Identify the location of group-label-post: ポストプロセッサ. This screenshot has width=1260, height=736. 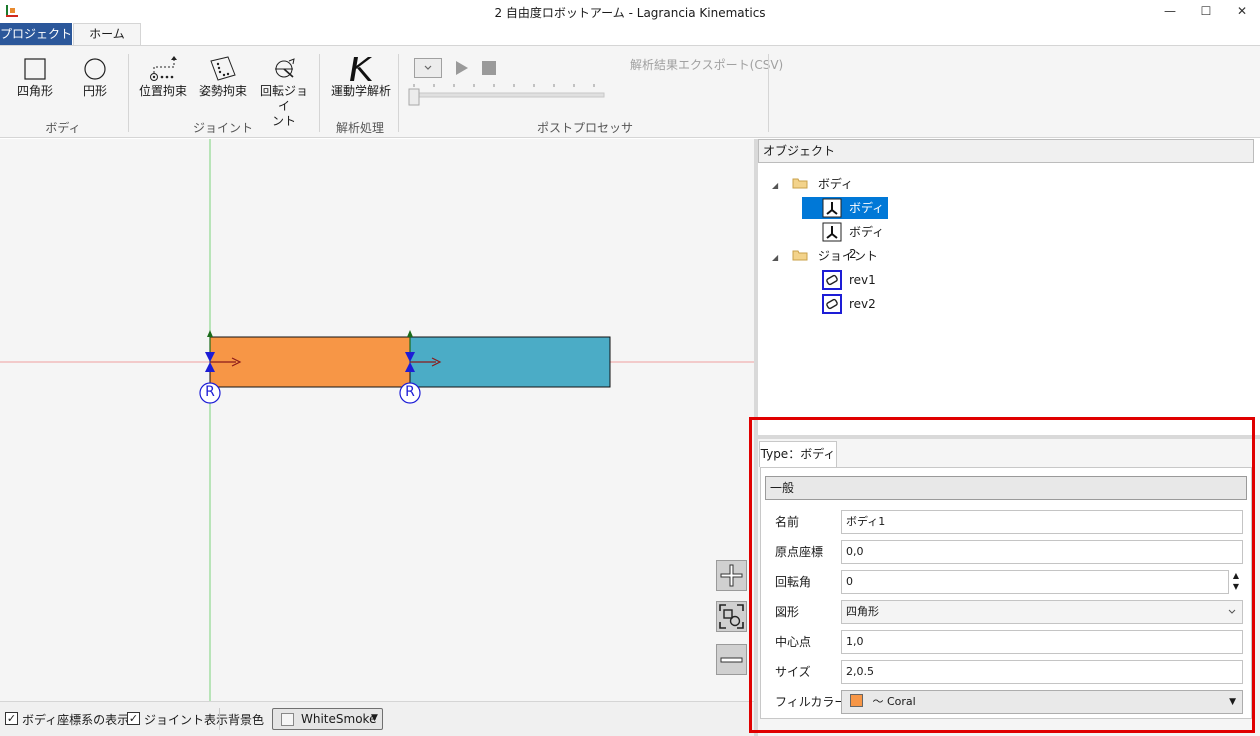
(584, 128).